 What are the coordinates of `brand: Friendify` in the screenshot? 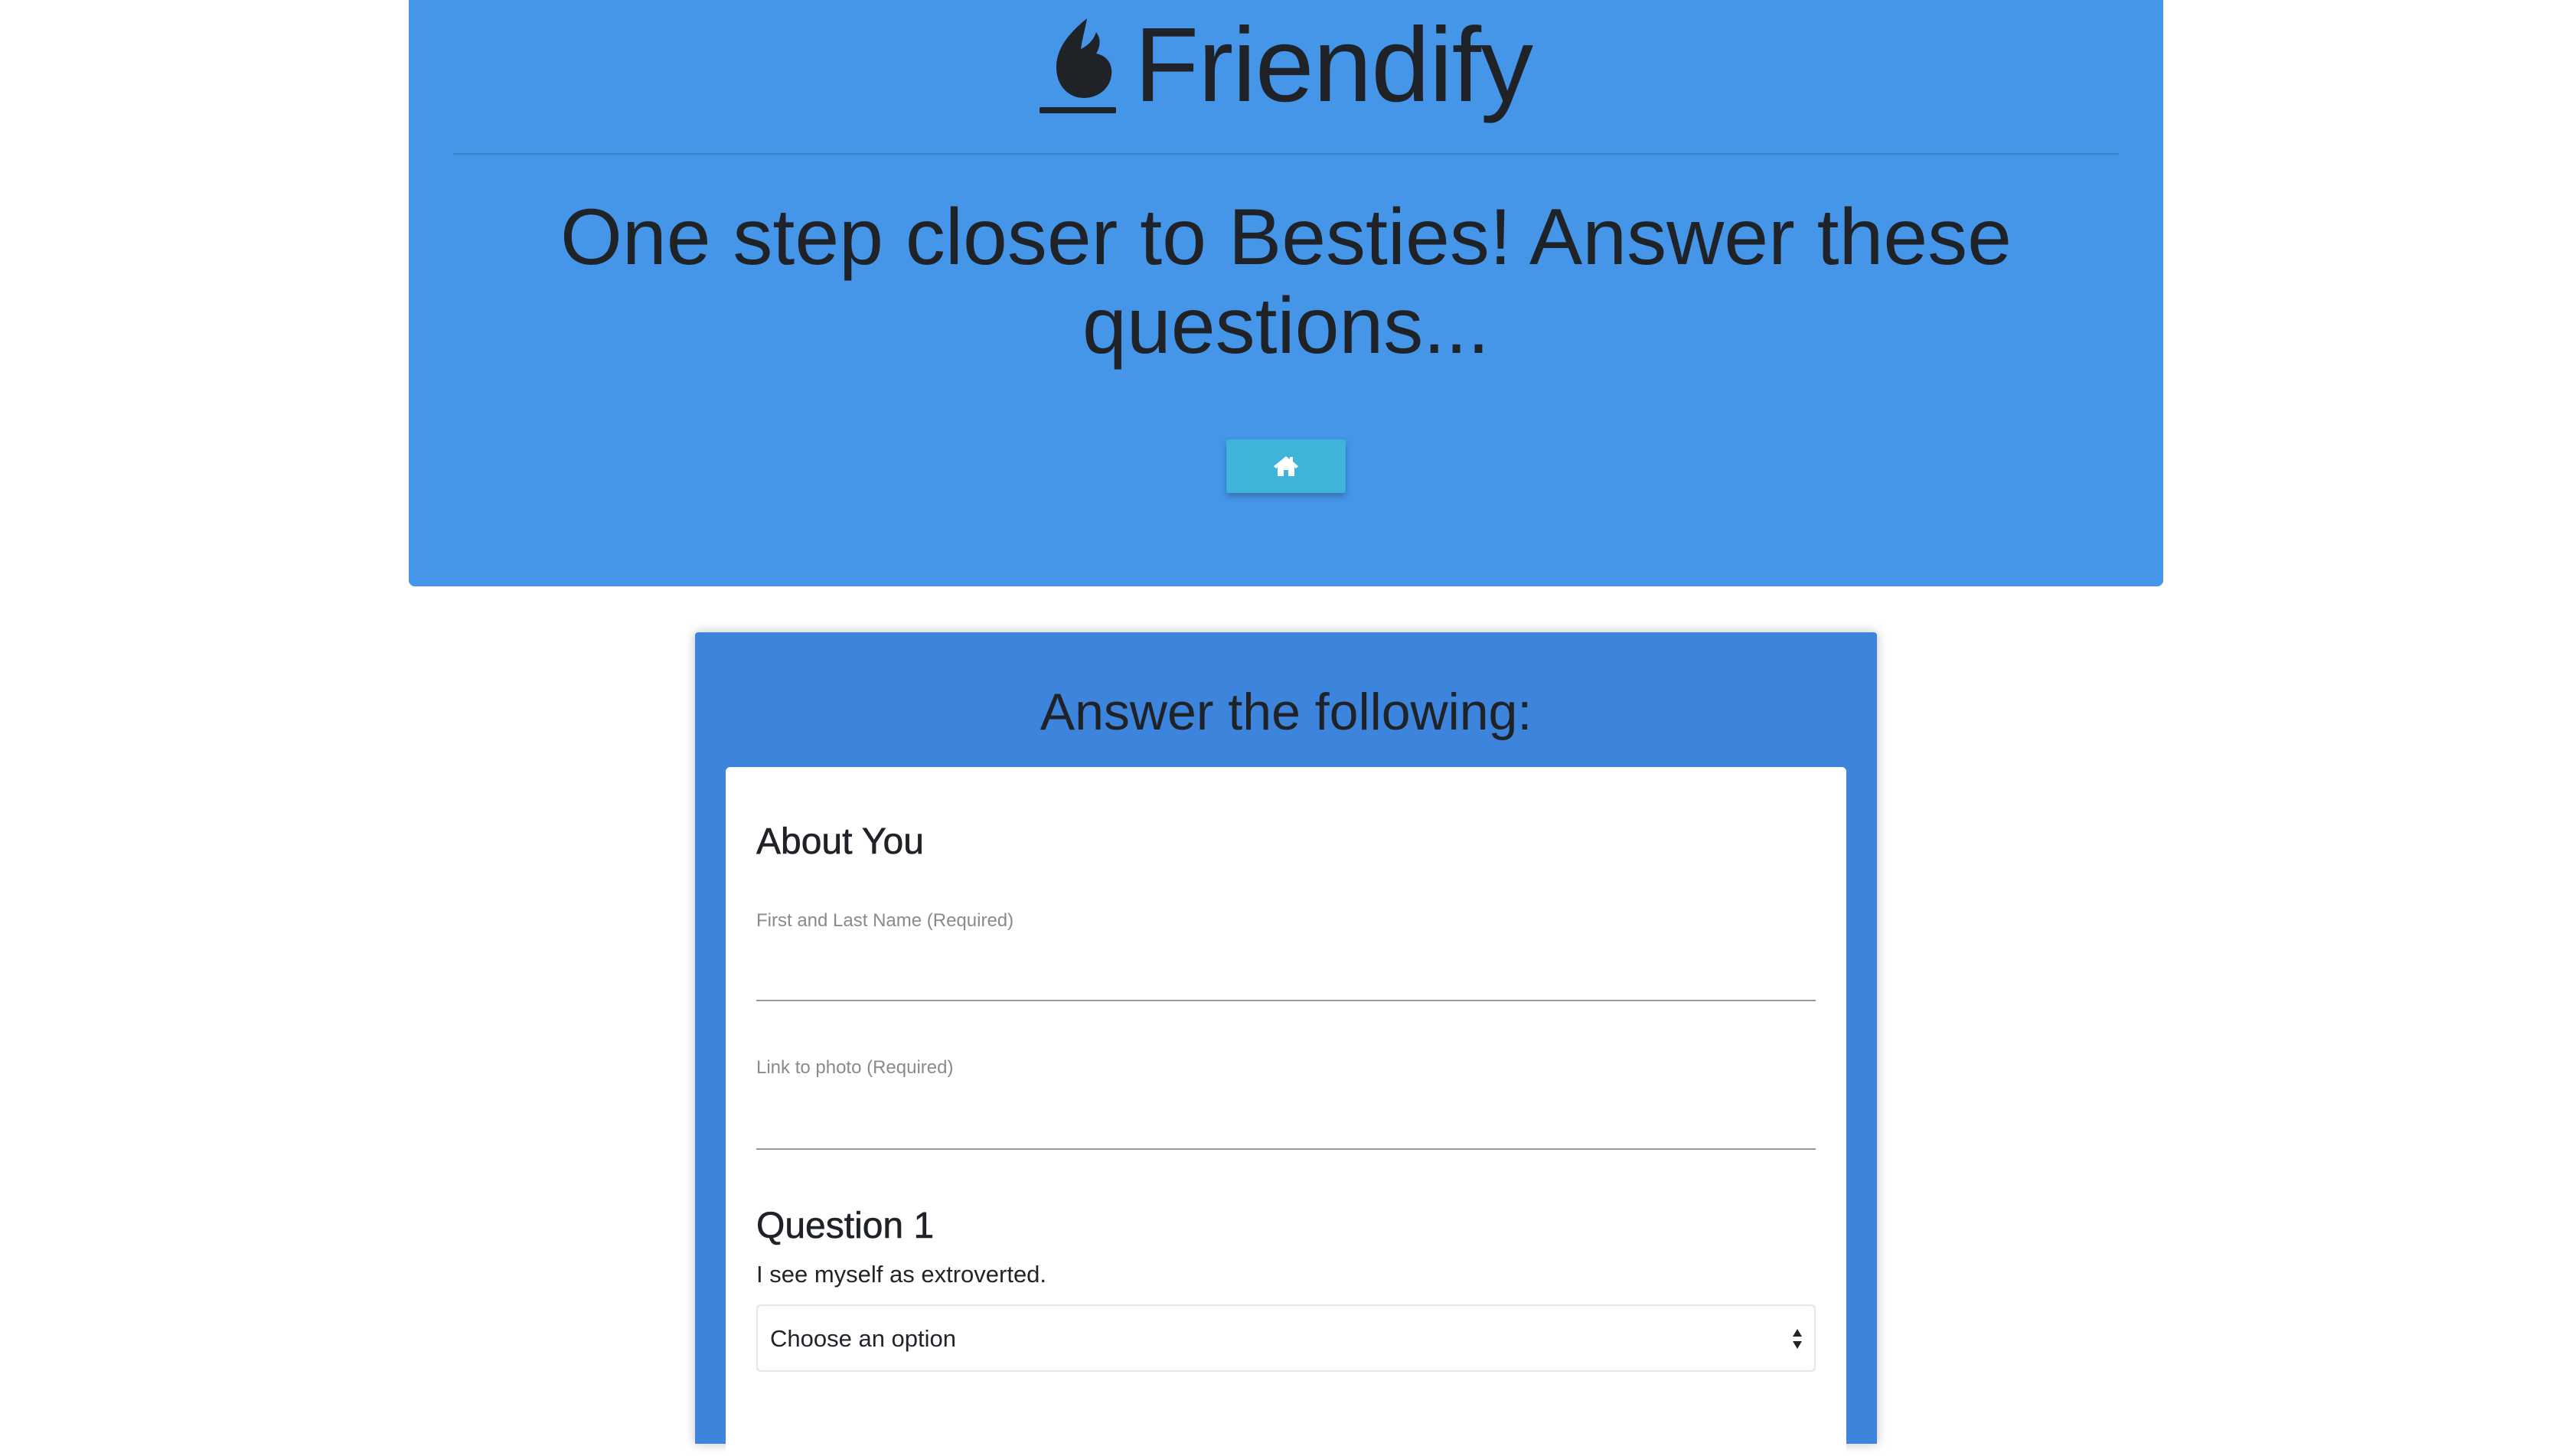 It's located at (1286, 65).